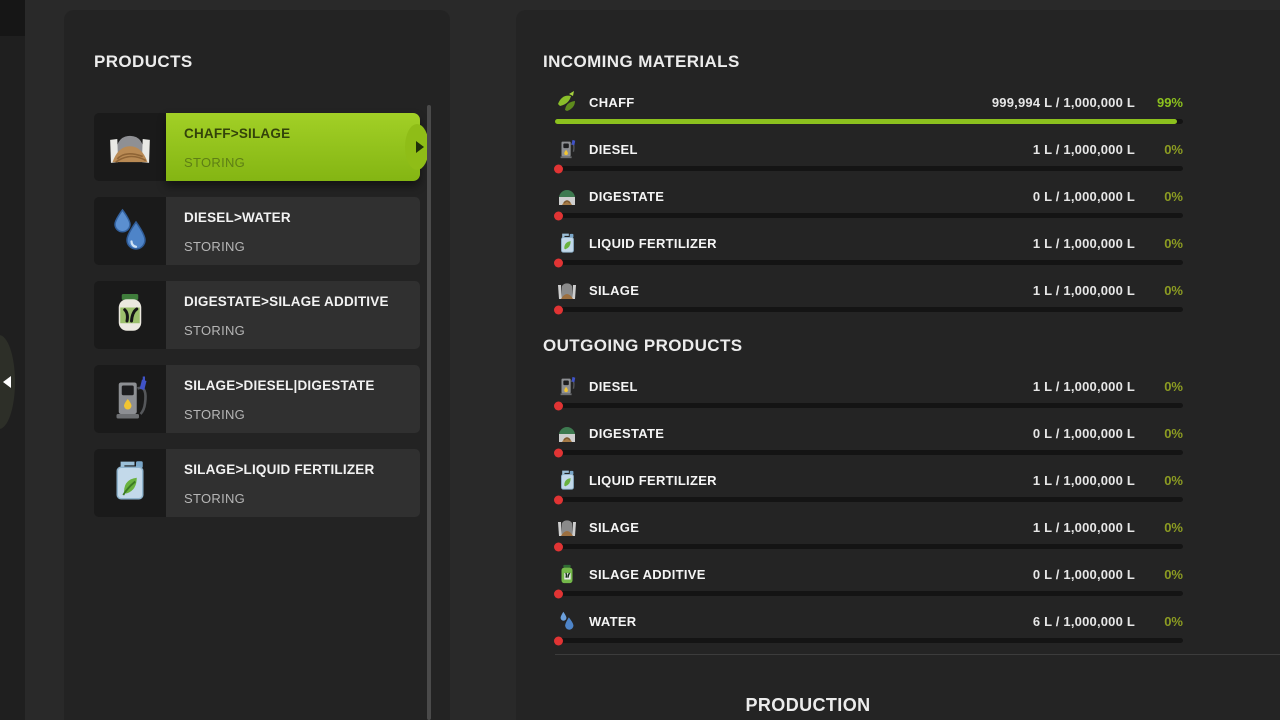 The width and height of the screenshot is (1280, 720). I want to click on incoming-materials-title: INCOMING MATERIALS, so click(641, 61).